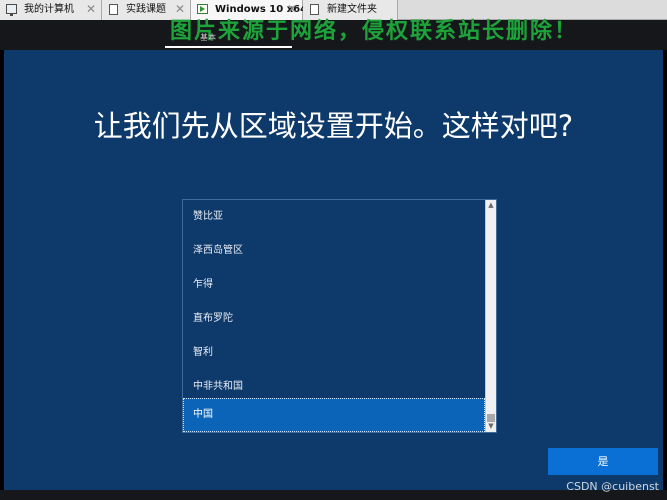 The width and height of the screenshot is (667, 500). I want to click on list-item-jersey: 泽西岛管区, so click(334, 251).